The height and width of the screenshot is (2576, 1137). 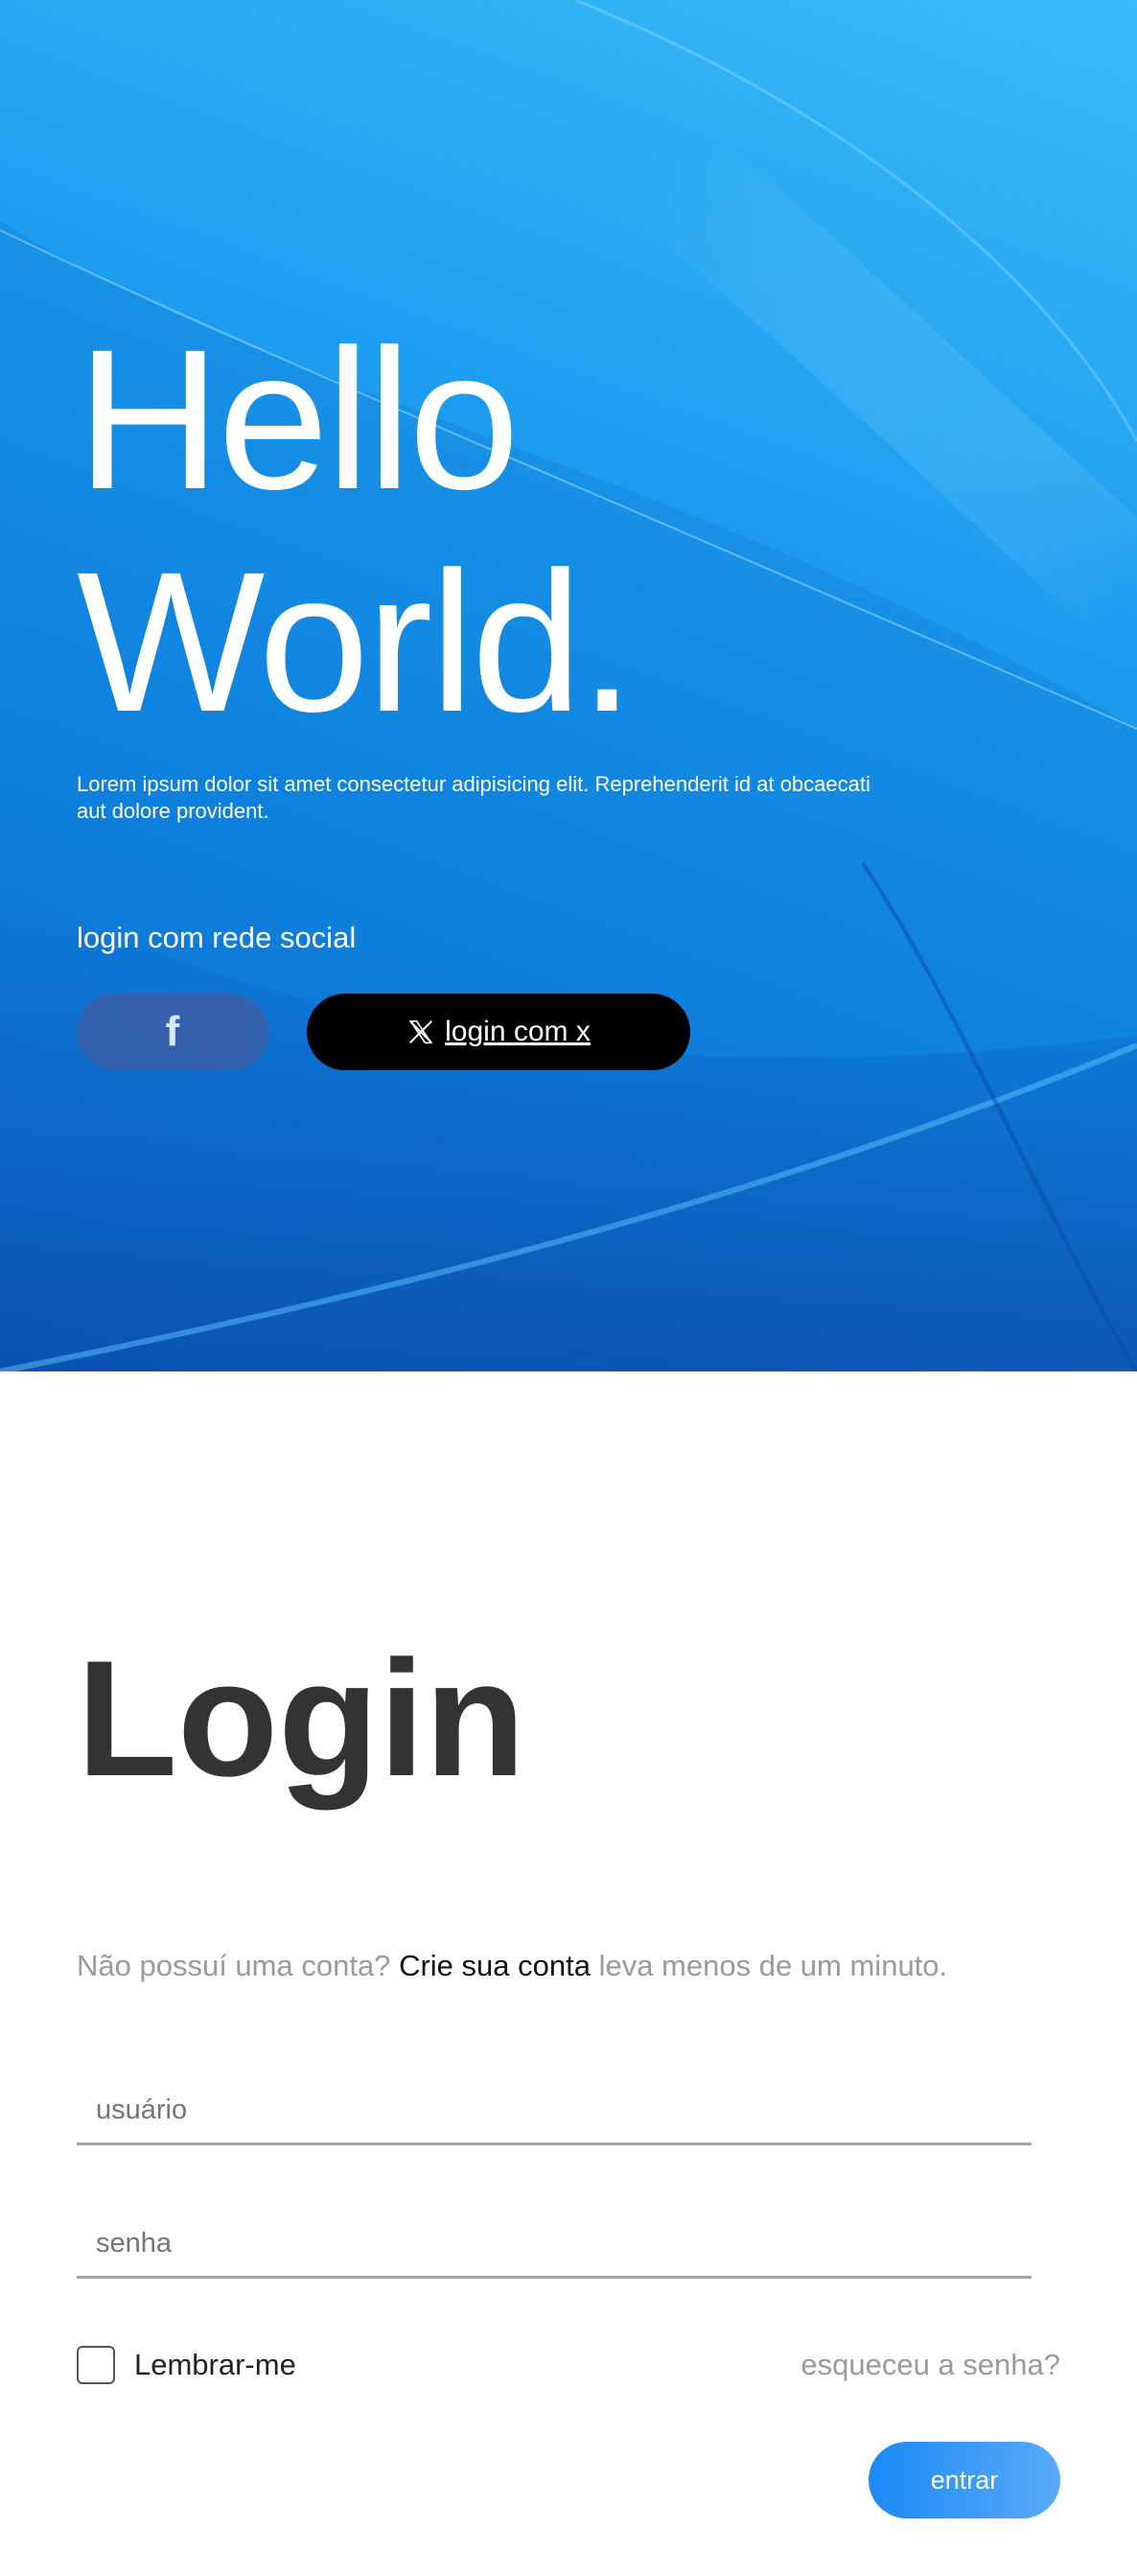 I want to click on submit-button: entrar, so click(x=964, y=2480).